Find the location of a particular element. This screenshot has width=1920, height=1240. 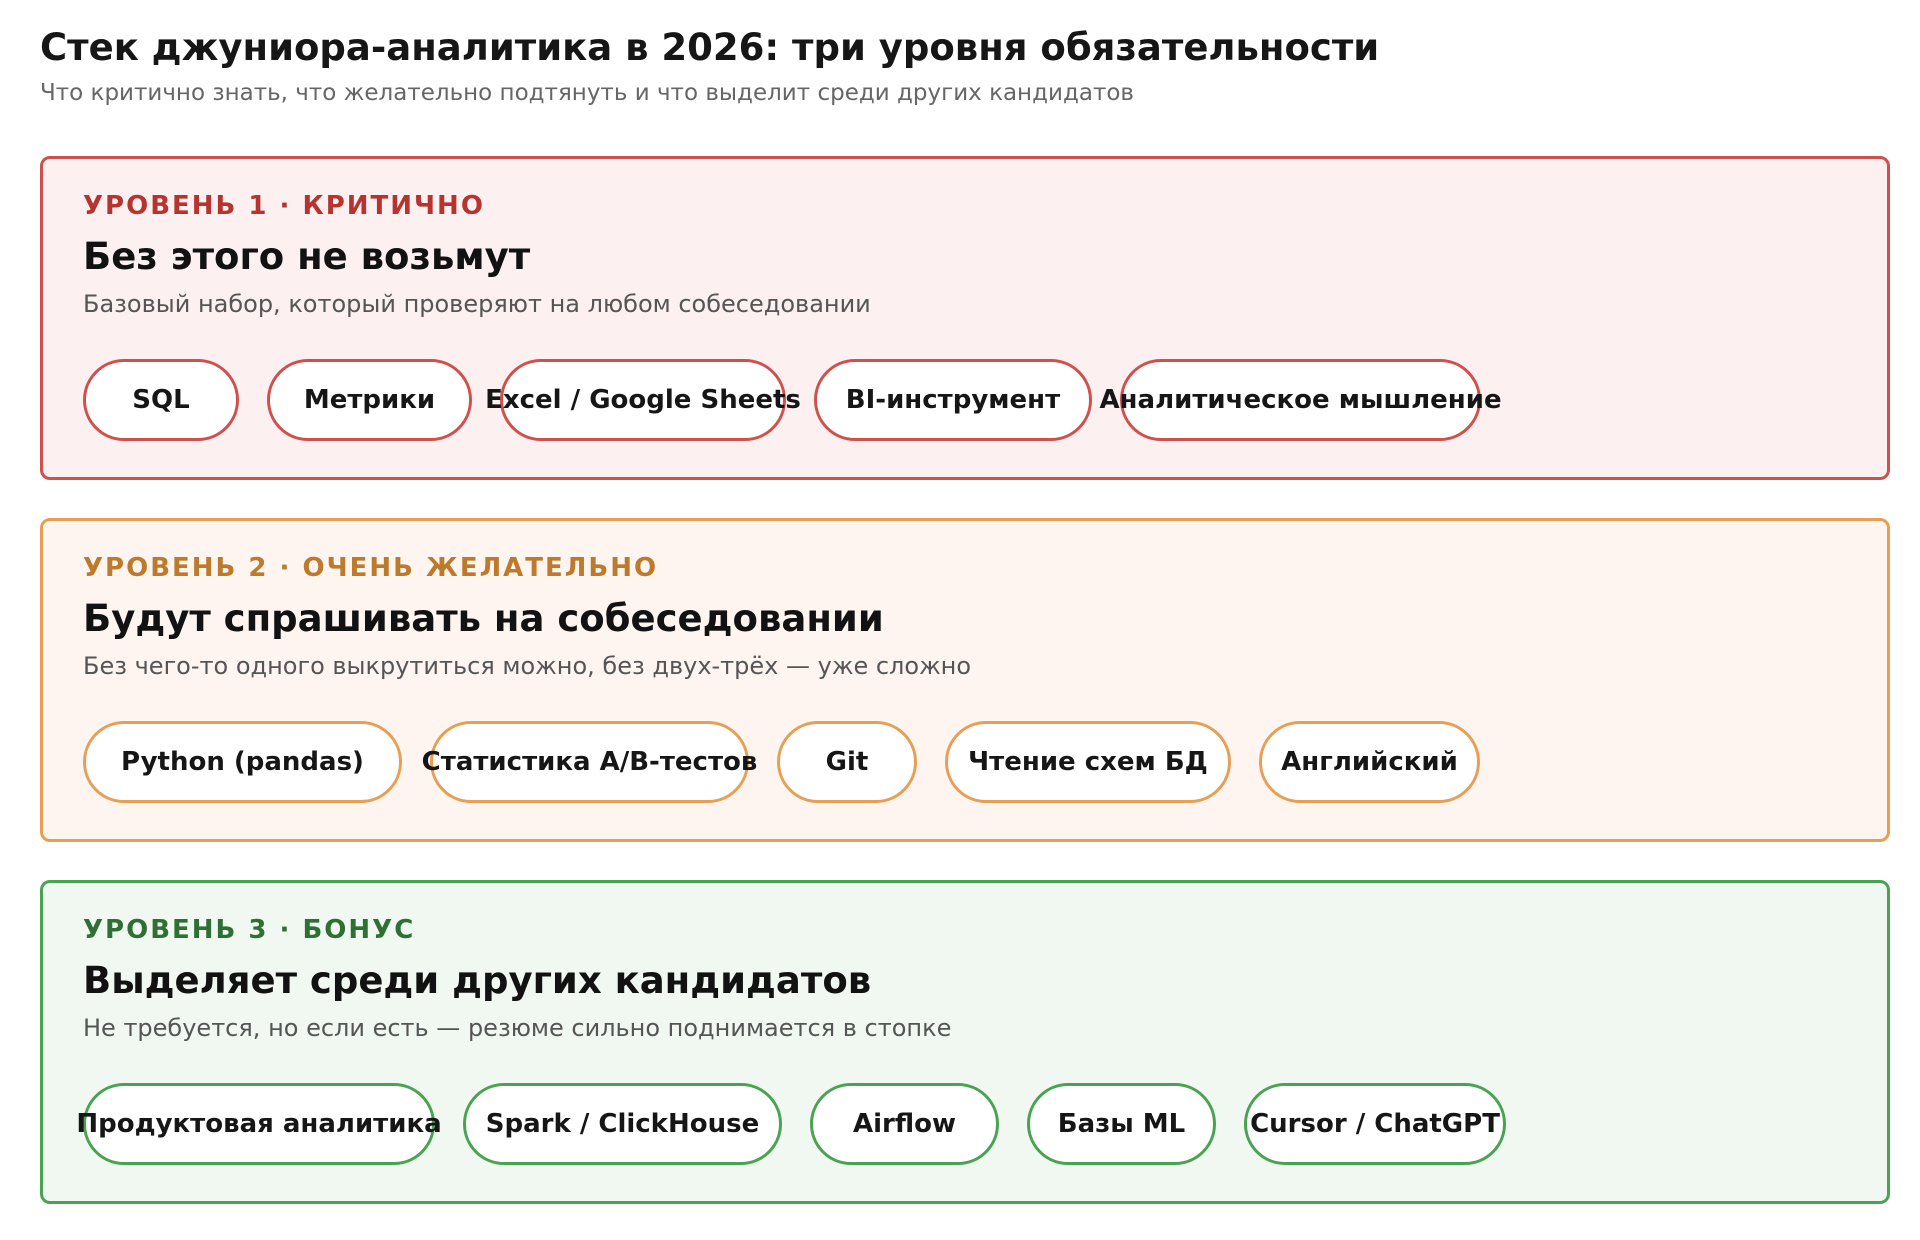

skill-chip-english: Английский is located at coordinates (1369, 762).